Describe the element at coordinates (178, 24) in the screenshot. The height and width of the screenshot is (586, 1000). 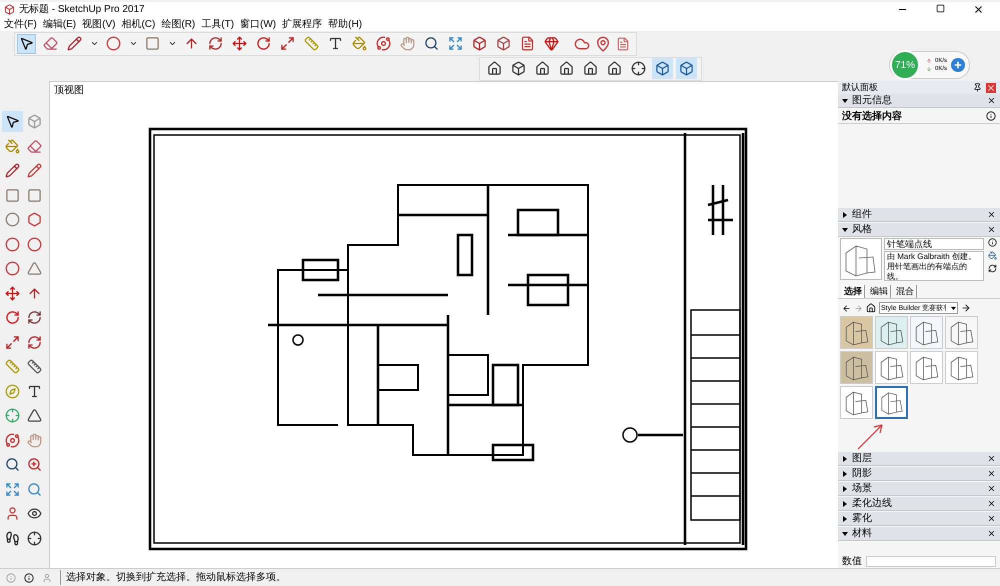
I see `menu-item: 绘图(R)` at that location.